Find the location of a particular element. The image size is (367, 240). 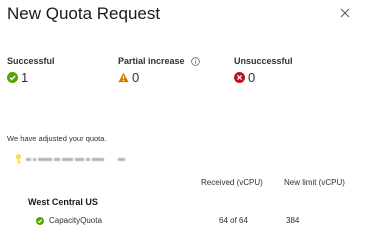

successful-count: 1 is located at coordinates (25, 77).